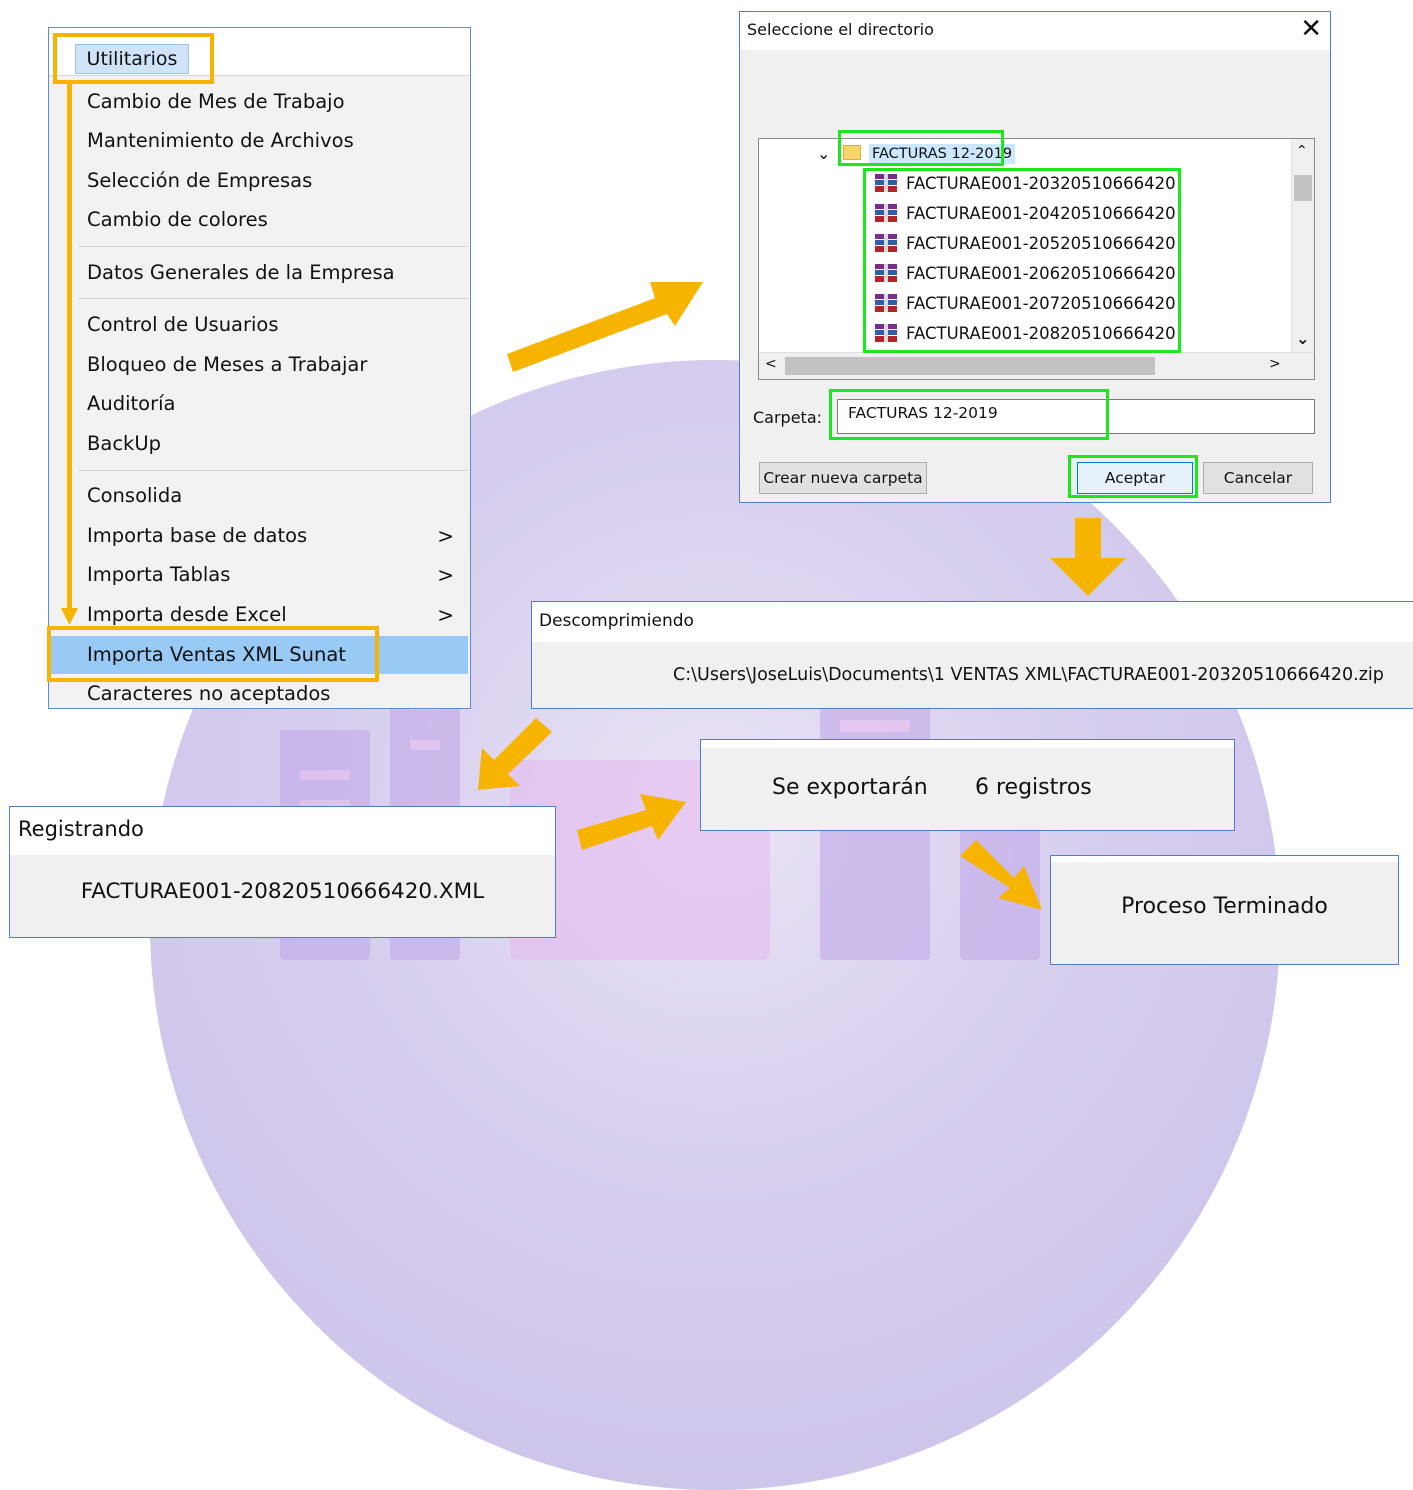 This screenshot has width=1413, height=1490. Describe the element at coordinates (1088, 557) in the screenshot. I see `orange-arrow-down-icon` at that location.